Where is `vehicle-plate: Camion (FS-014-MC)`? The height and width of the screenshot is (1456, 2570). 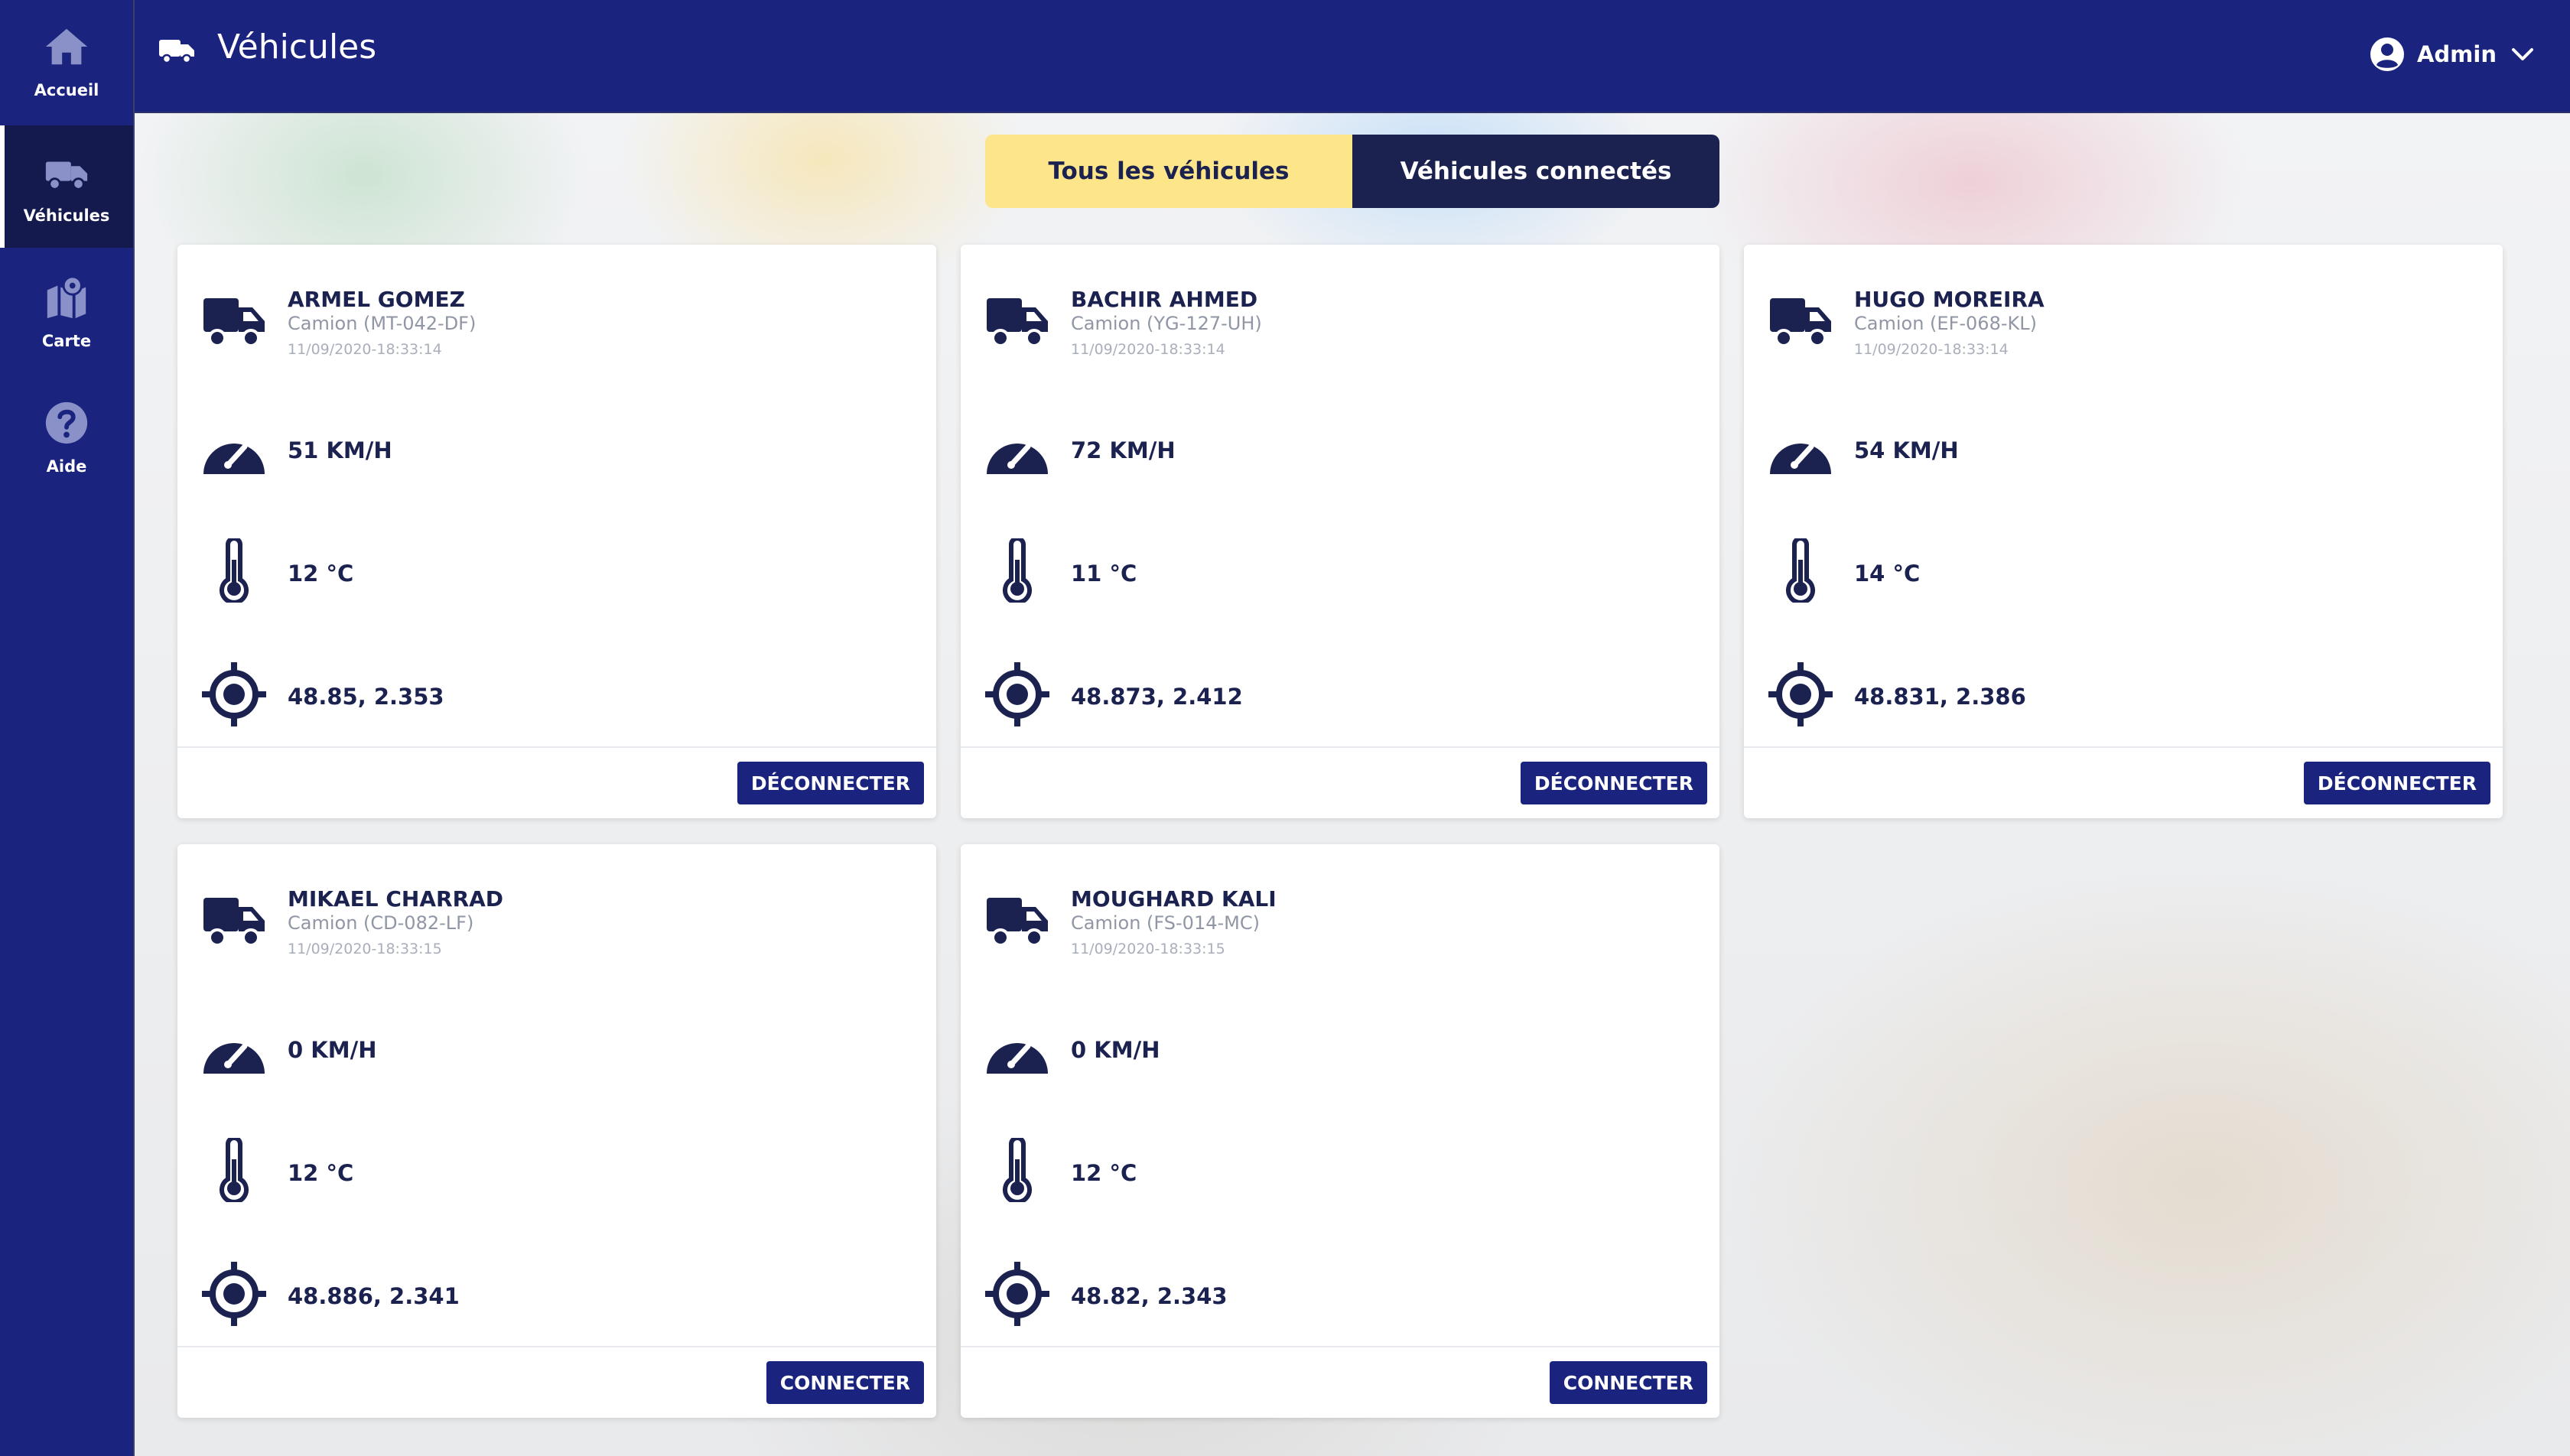
vehicle-plate: Camion (FS-014-MC) is located at coordinates (1165, 923).